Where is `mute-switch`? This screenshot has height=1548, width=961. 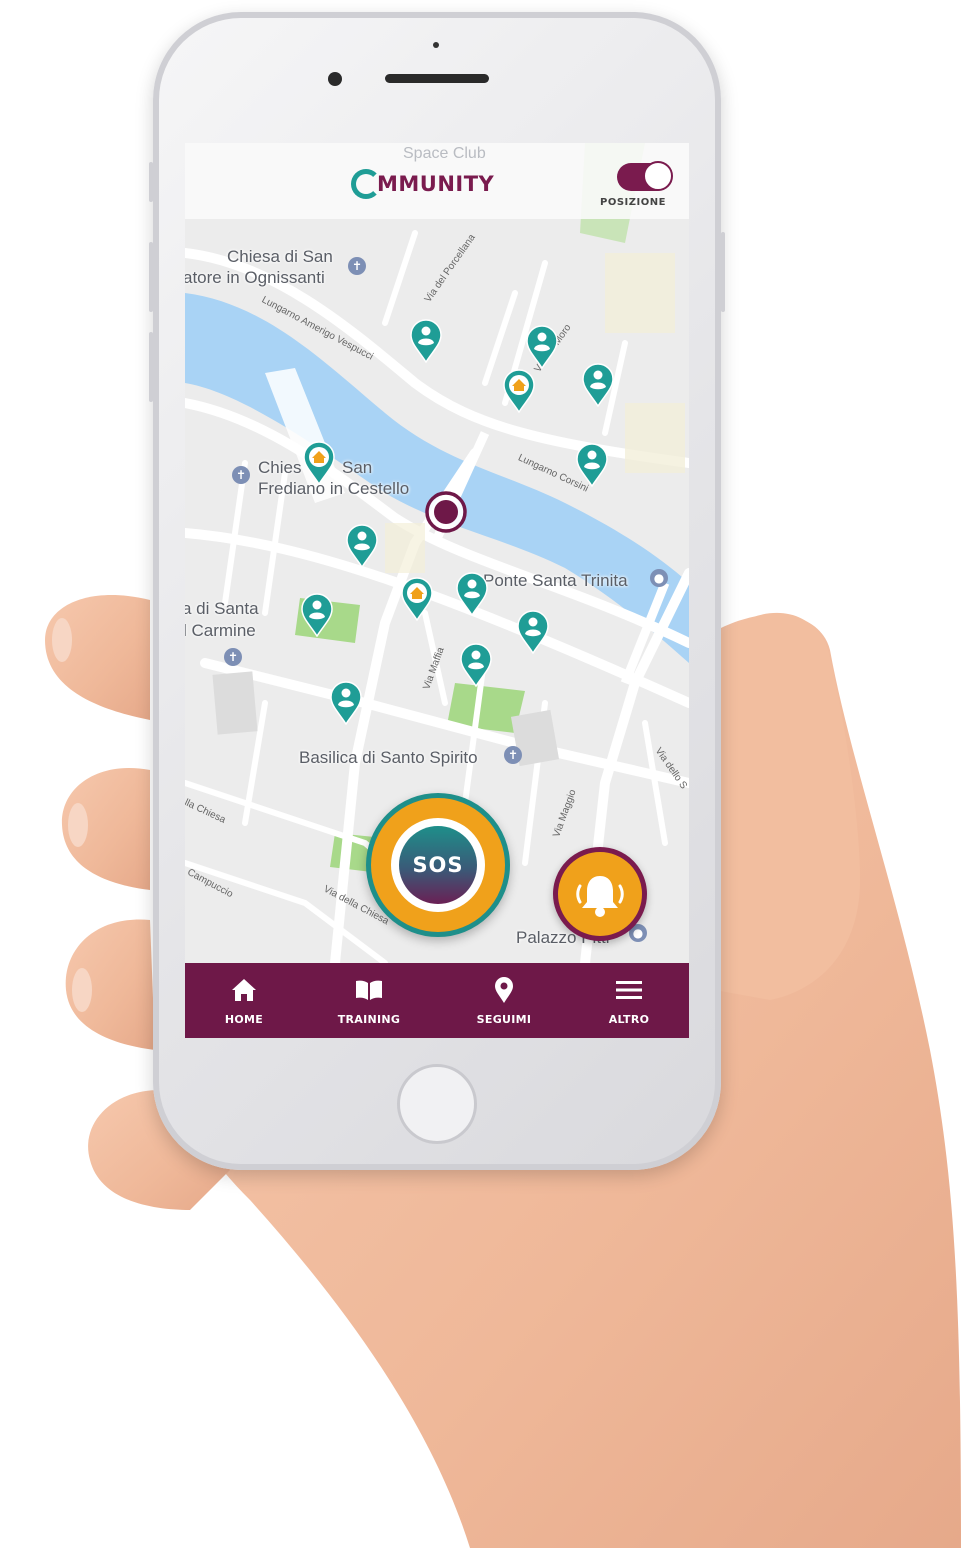 mute-switch is located at coordinates (151, 182).